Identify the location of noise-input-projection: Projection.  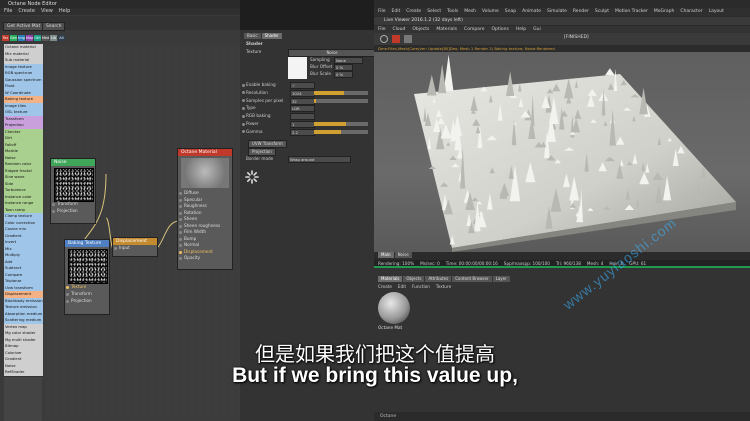
(64, 211).